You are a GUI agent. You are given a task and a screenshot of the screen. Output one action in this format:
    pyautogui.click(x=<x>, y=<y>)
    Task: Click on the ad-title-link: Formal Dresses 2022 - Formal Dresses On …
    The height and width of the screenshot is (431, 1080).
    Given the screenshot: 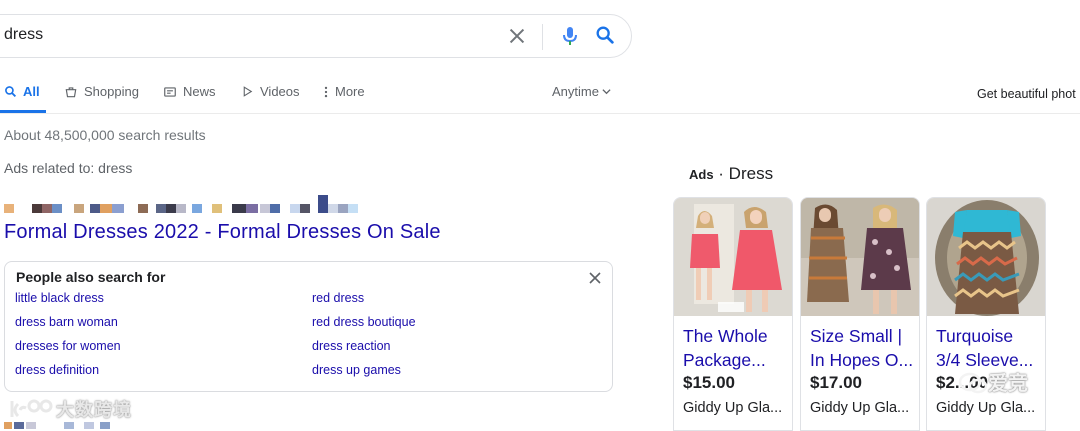 What is the action you would take?
    pyautogui.click(x=222, y=232)
    